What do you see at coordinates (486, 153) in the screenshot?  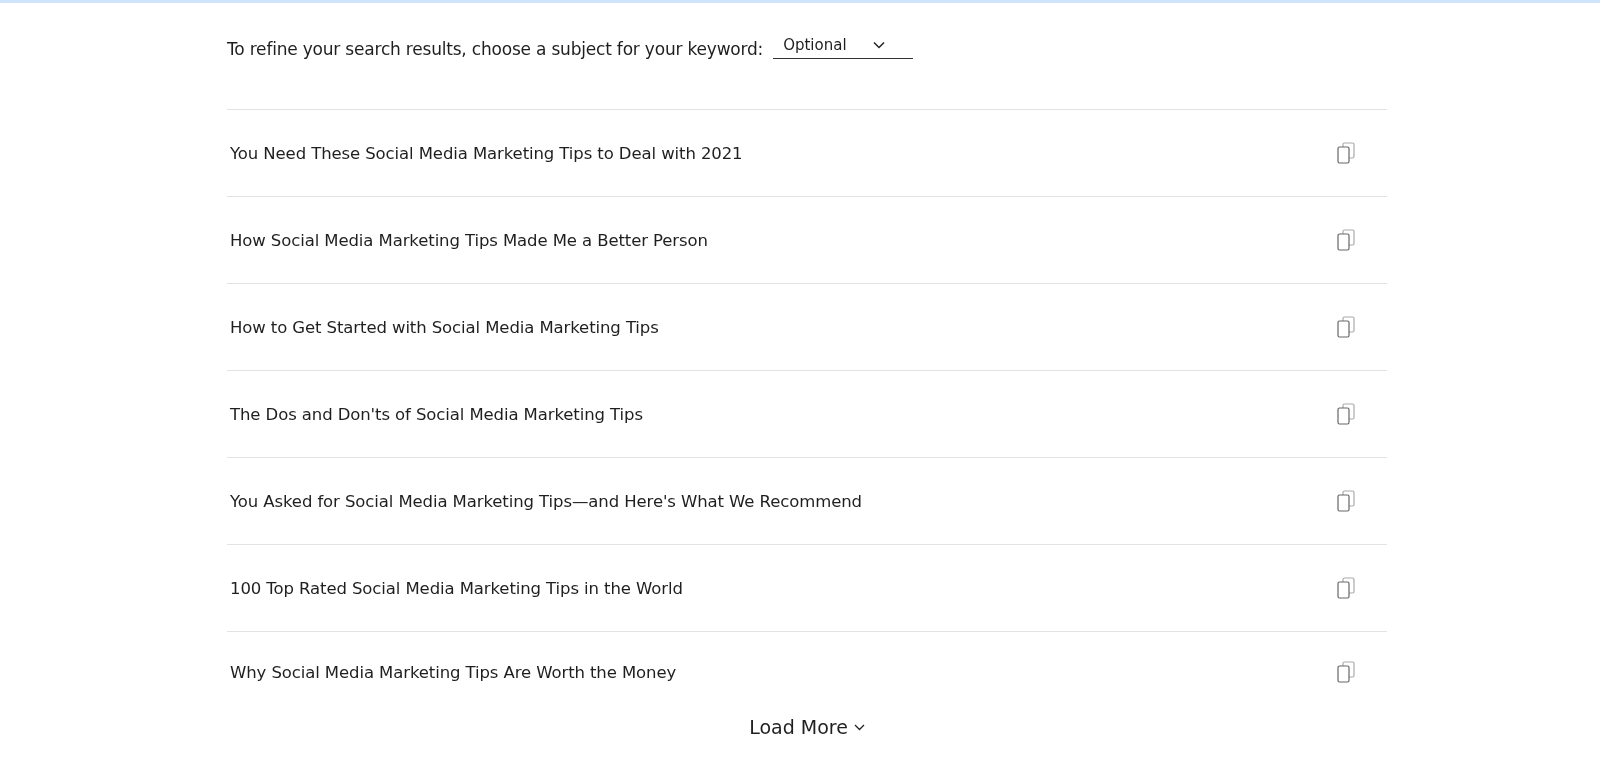 I see `result-title: You Need These Social Media Marketing Tips to Deal with 2021` at bounding box center [486, 153].